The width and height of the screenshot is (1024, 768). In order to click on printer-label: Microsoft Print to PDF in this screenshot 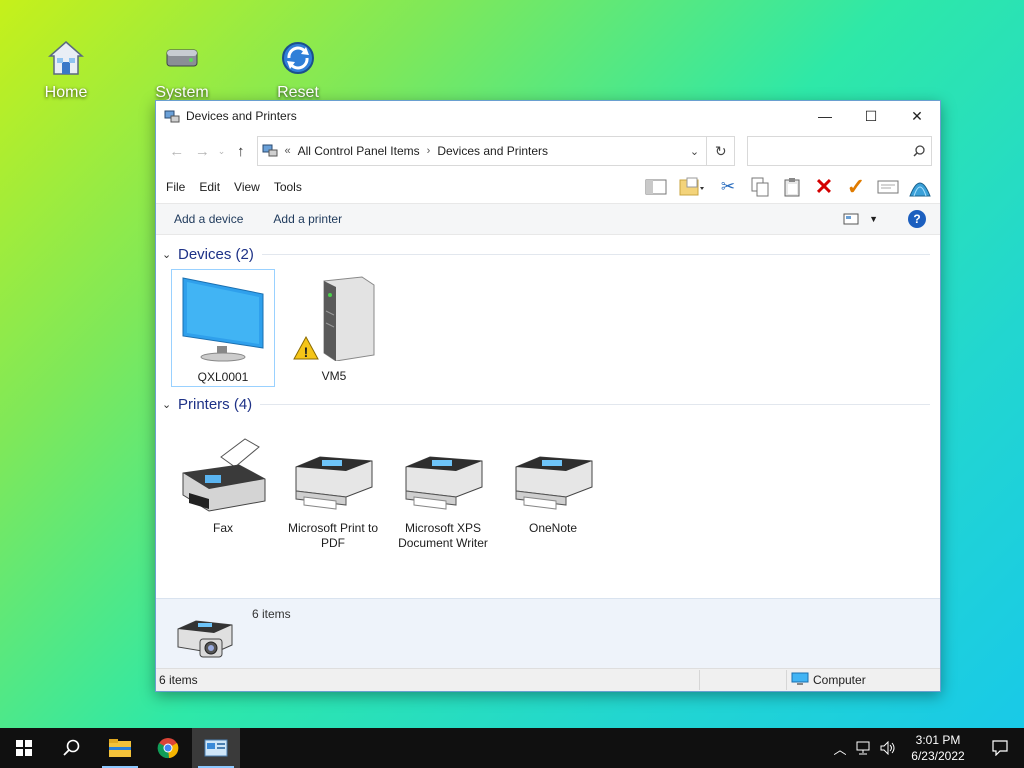, I will do `click(333, 535)`.